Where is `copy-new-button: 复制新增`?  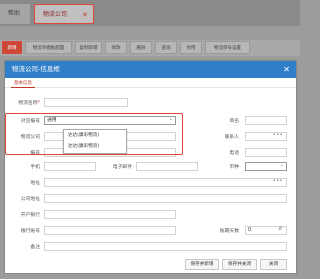 copy-new-button: 复制新增 is located at coordinates (88, 47).